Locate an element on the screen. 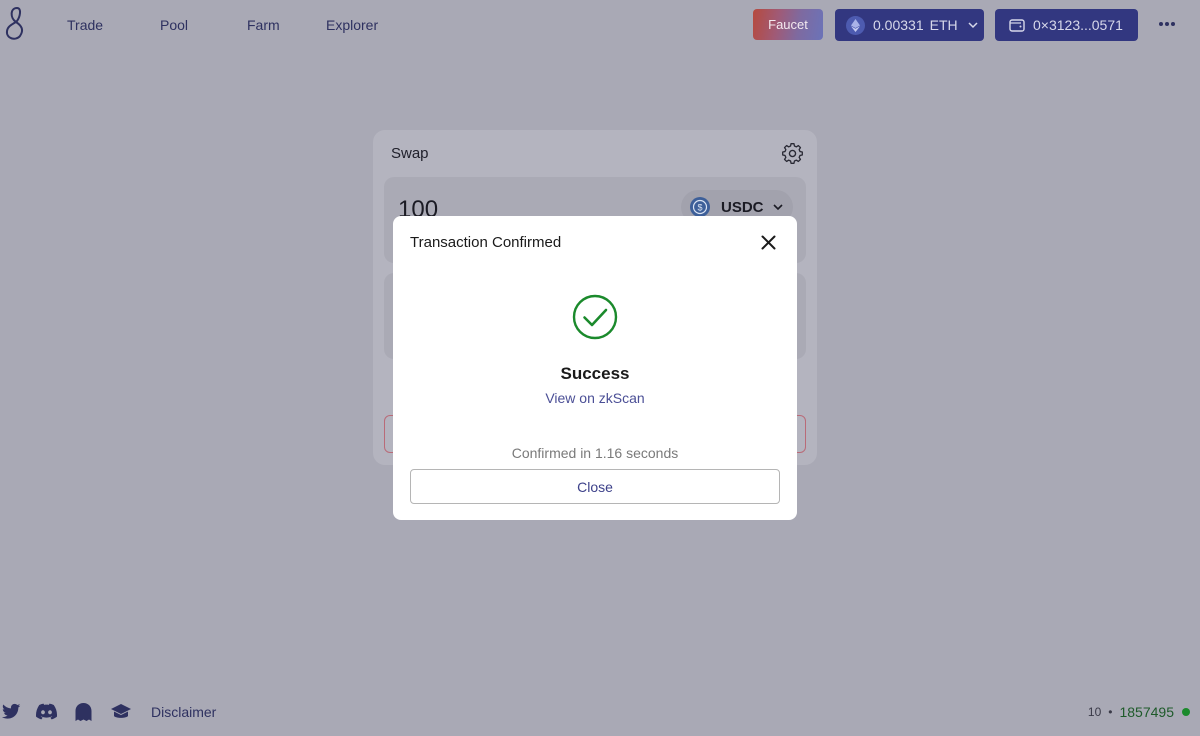  close-button: Close is located at coordinates (595, 486).